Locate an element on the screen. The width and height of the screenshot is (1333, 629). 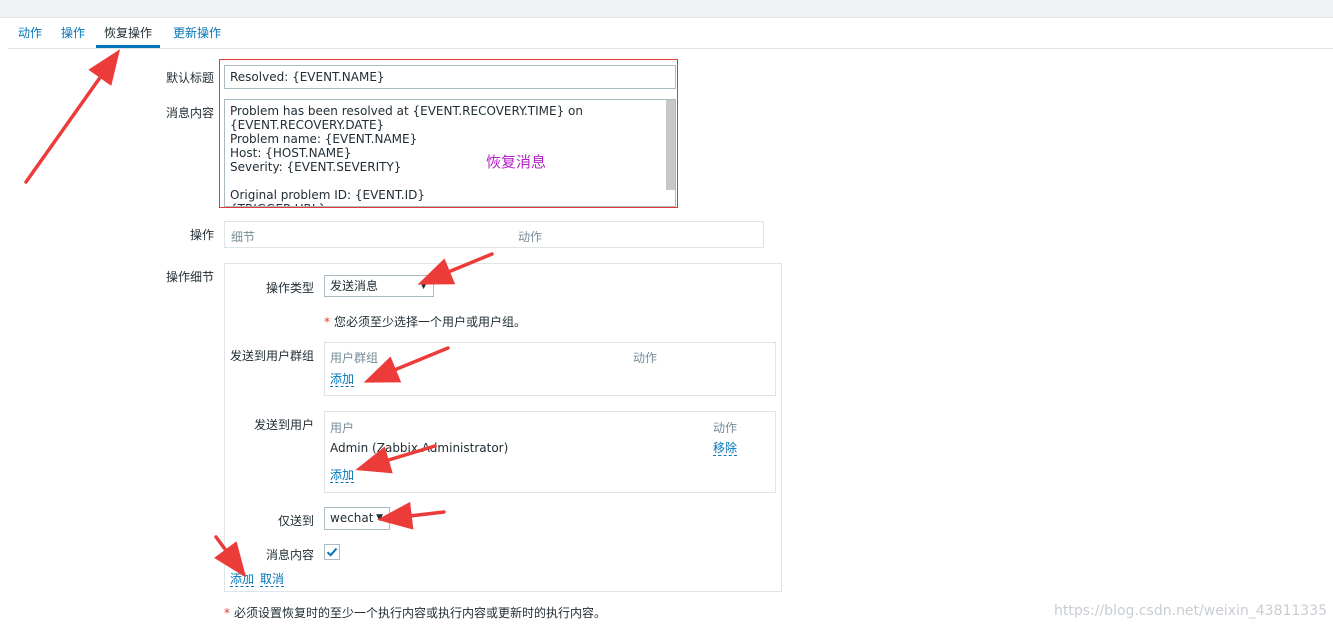
checkmark-icon is located at coordinates (332, 552).